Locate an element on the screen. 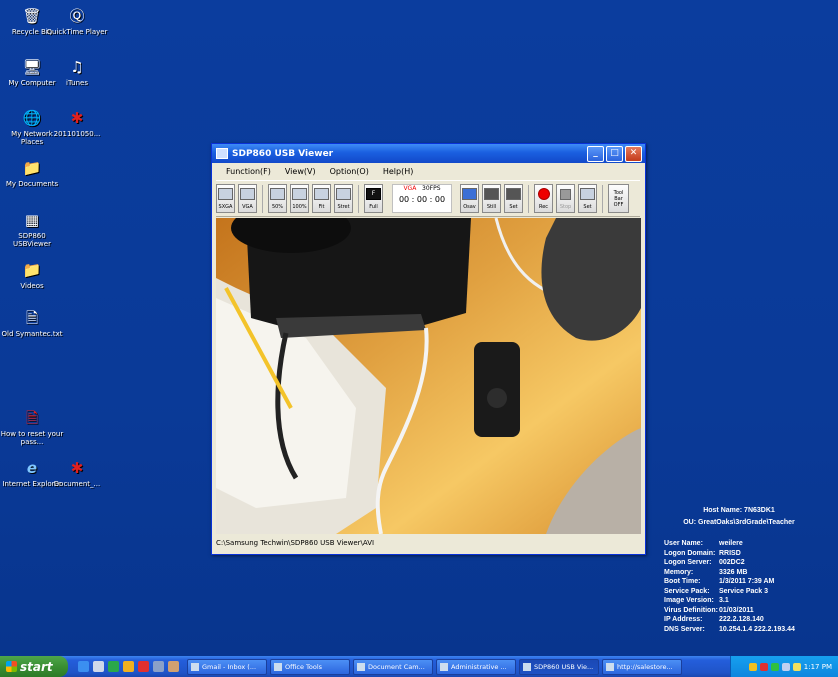 The image size is (838, 677). save-icon is located at coordinates (469, 194).